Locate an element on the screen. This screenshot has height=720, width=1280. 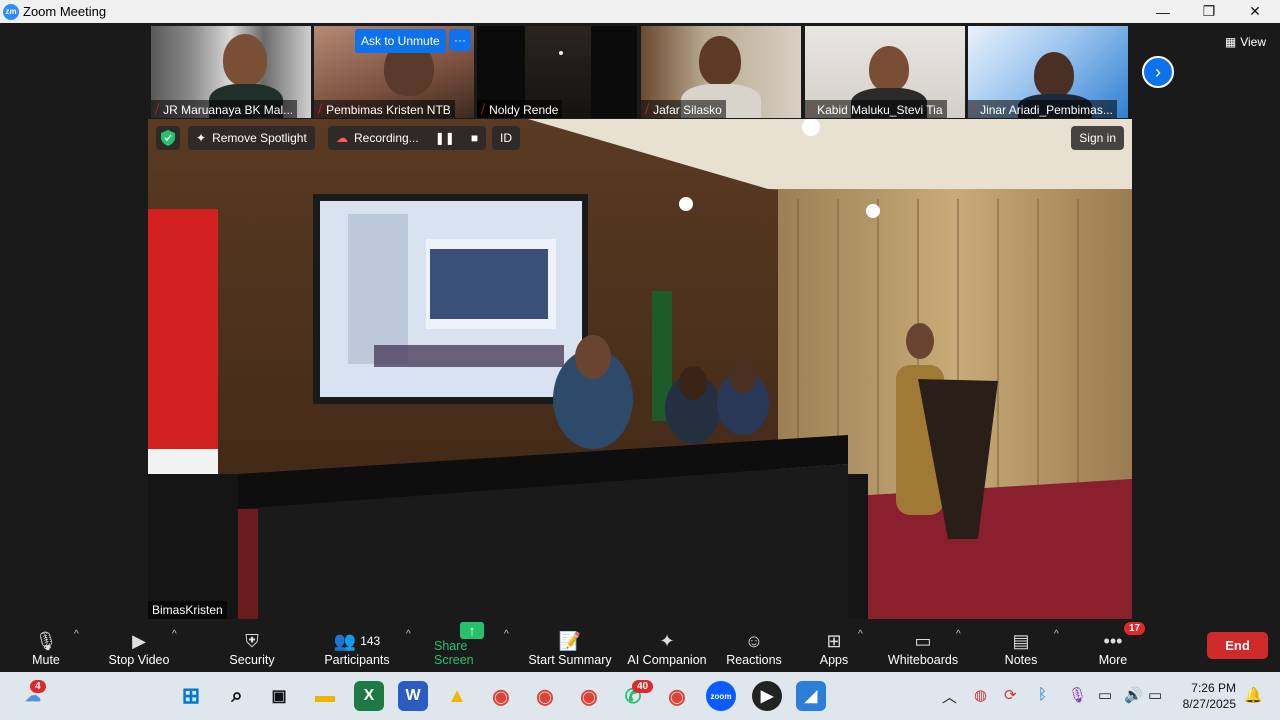
maximize-button: ❐ is located at coordinates (1209, 11).